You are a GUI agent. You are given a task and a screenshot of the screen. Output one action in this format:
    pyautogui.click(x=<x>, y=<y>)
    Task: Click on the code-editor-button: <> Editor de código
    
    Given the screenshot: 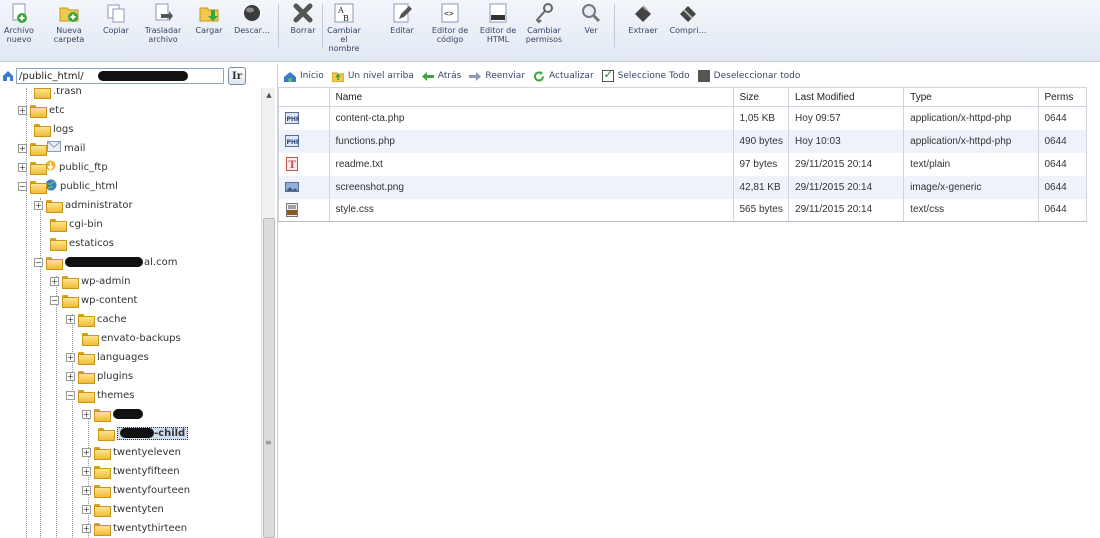 What is the action you would take?
    pyautogui.click(x=450, y=23)
    